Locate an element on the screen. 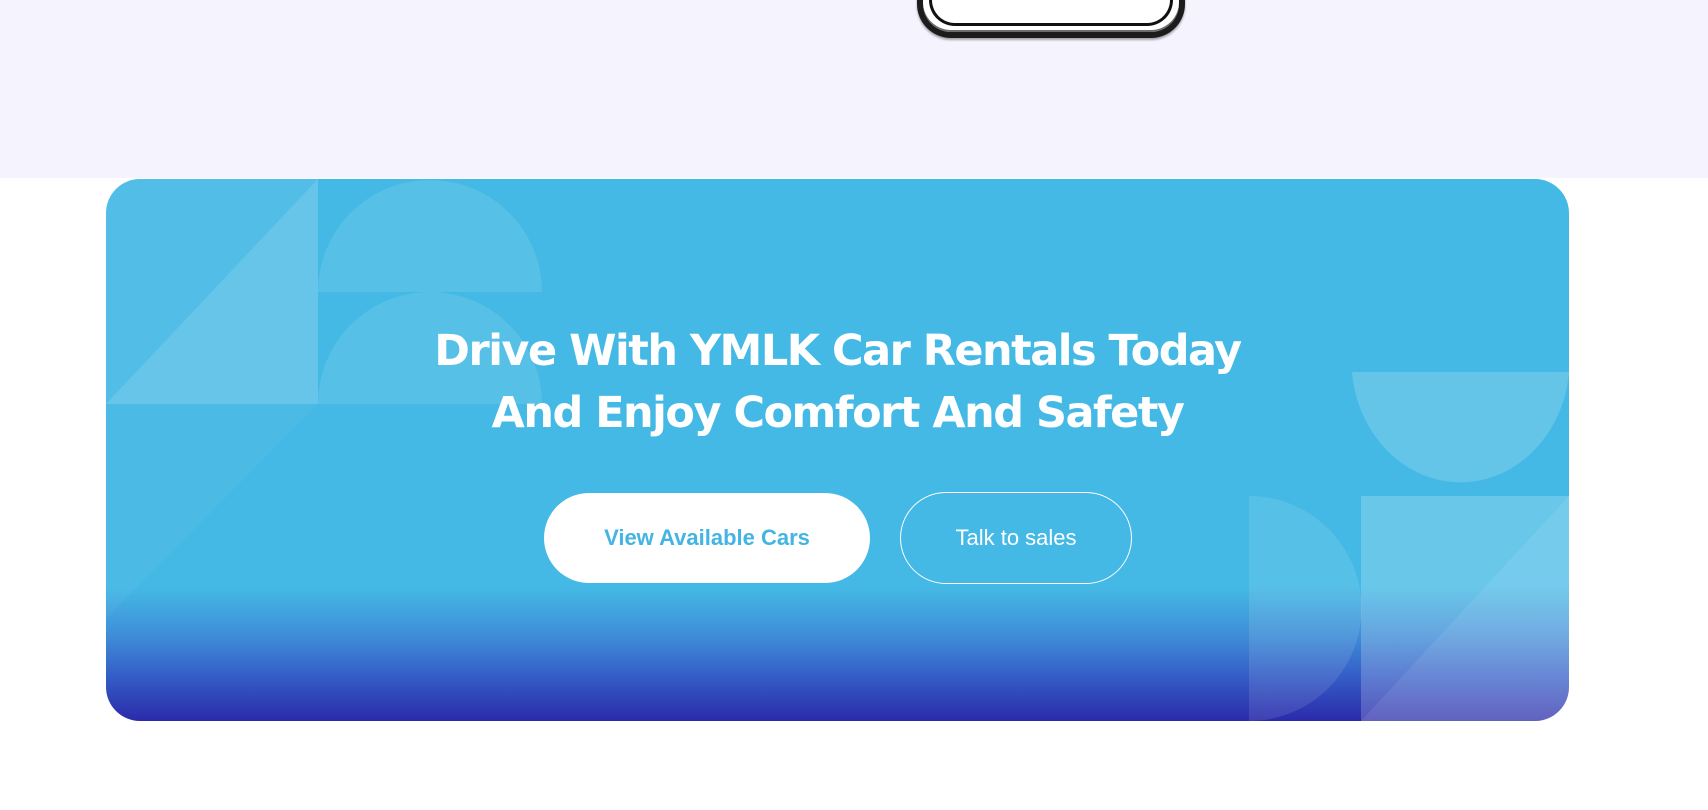  deco-half-circle-top is located at coordinates (430, 236).